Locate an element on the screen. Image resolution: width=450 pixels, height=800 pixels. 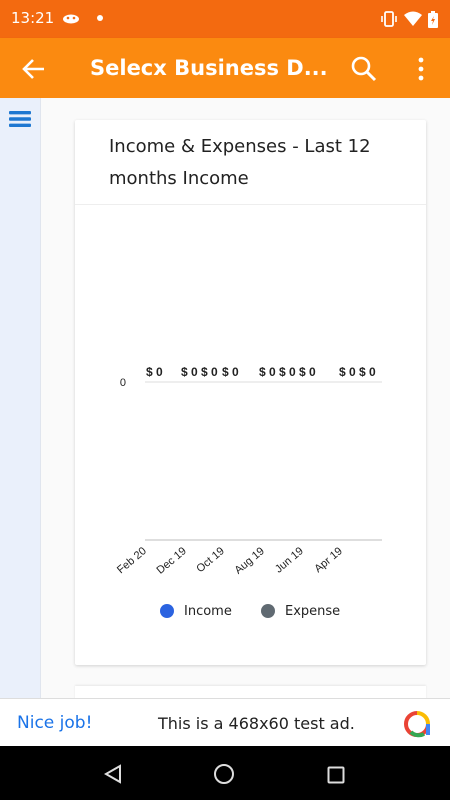
x-tick-label: Oct 19 is located at coordinates (210, 560).